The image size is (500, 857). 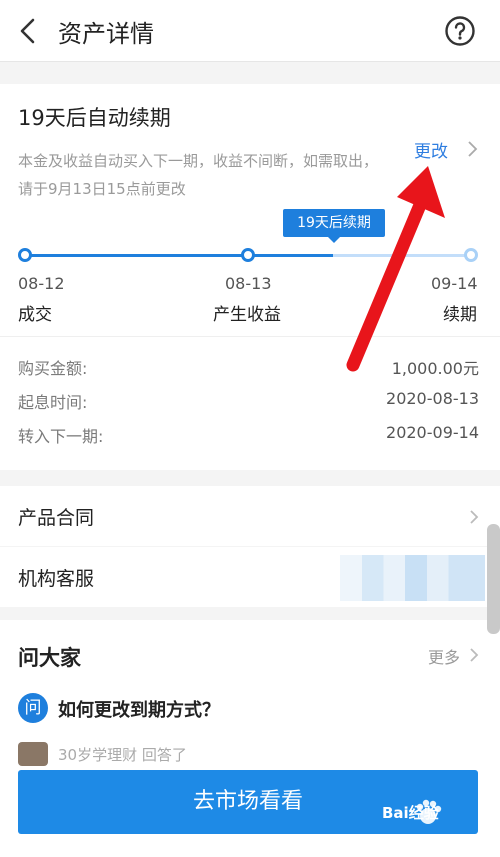 I want to click on more-link: 更多, so click(x=444, y=656).